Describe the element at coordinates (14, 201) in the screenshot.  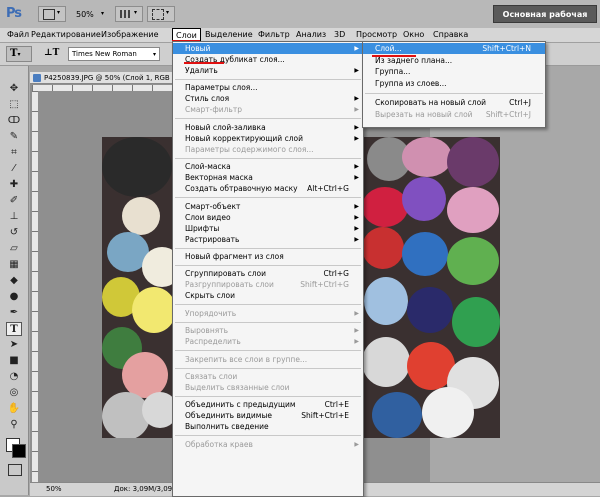
I see `brush-tool-icon: ✐` at that location.